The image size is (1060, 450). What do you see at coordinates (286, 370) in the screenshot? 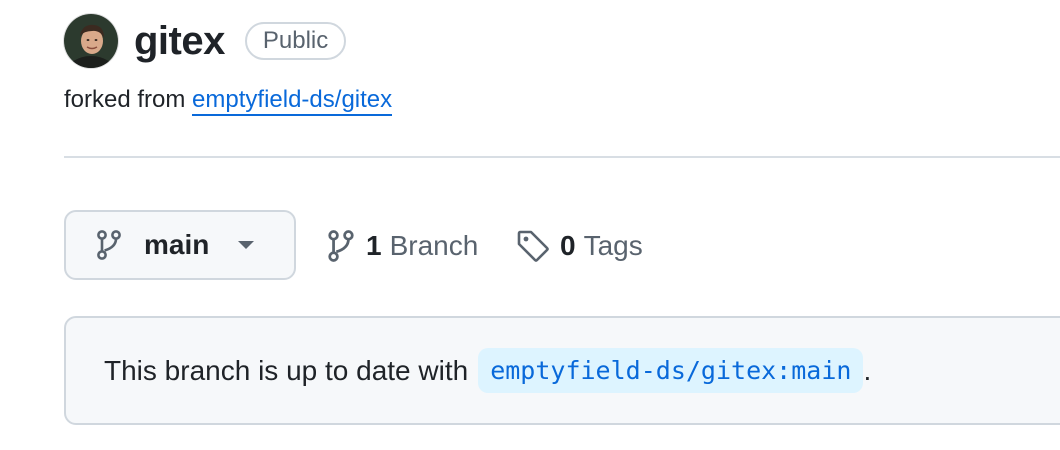
I see `branch-status-text: This branch is up to date with` at bounding box center [286, 370].